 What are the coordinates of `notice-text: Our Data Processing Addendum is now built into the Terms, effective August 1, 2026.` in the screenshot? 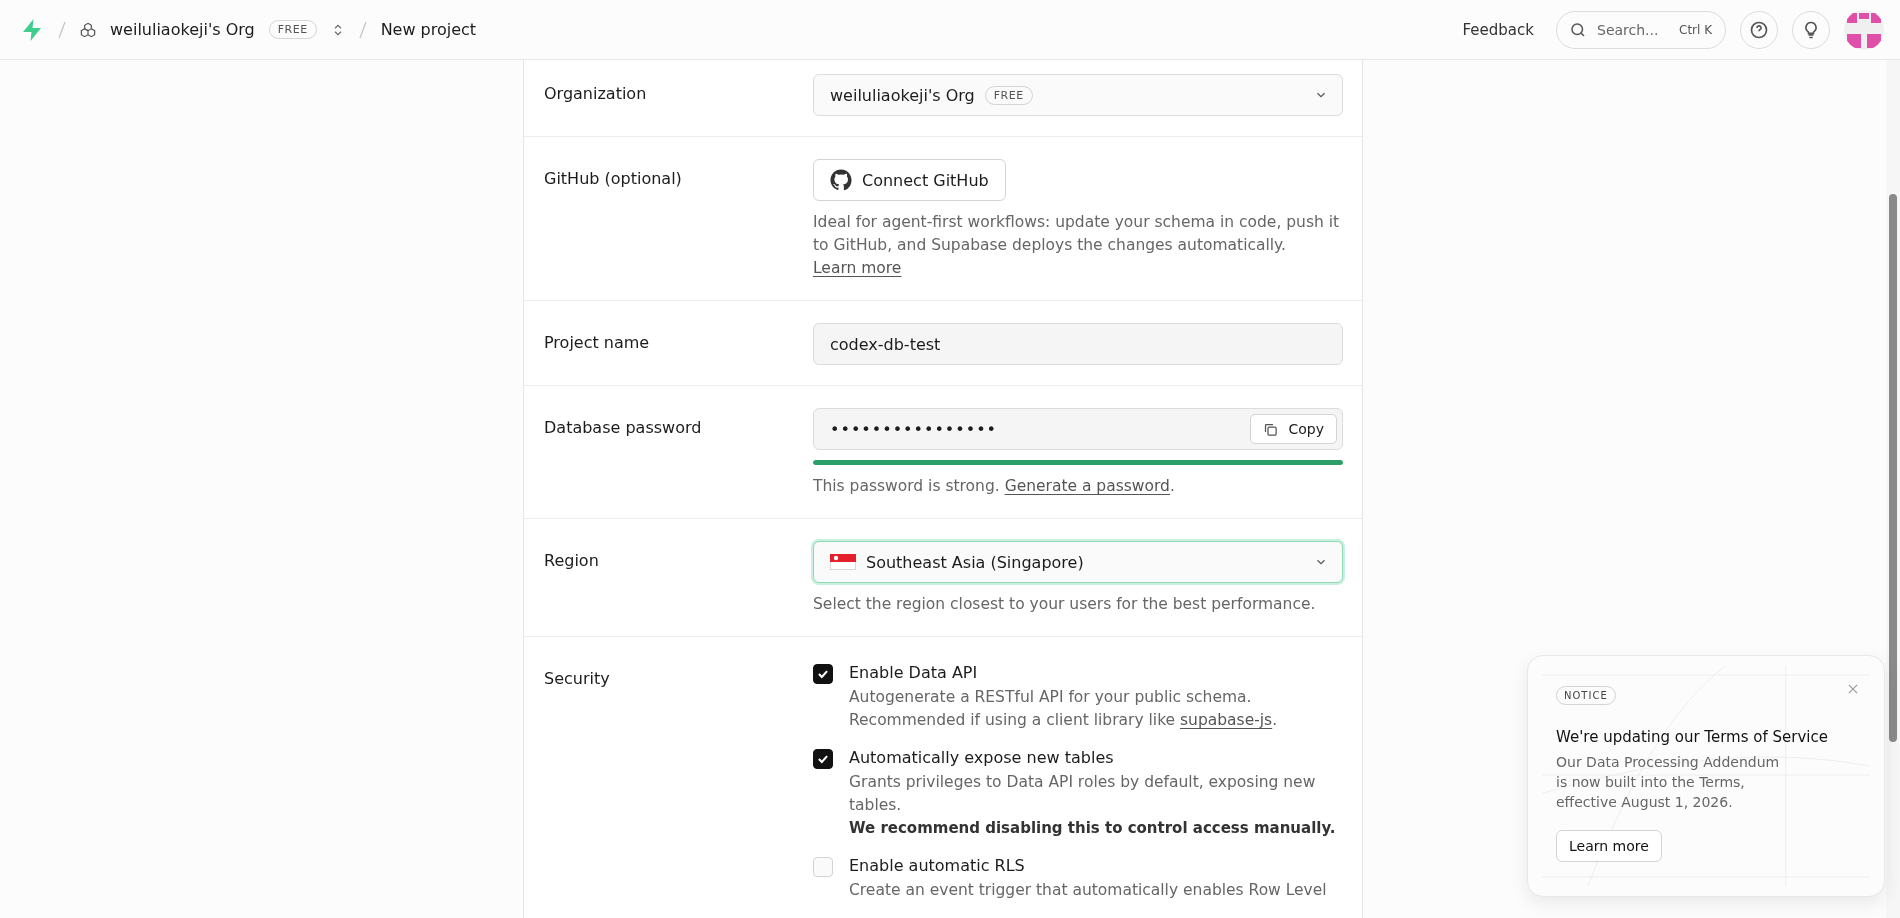 It's located at (1668, 782).